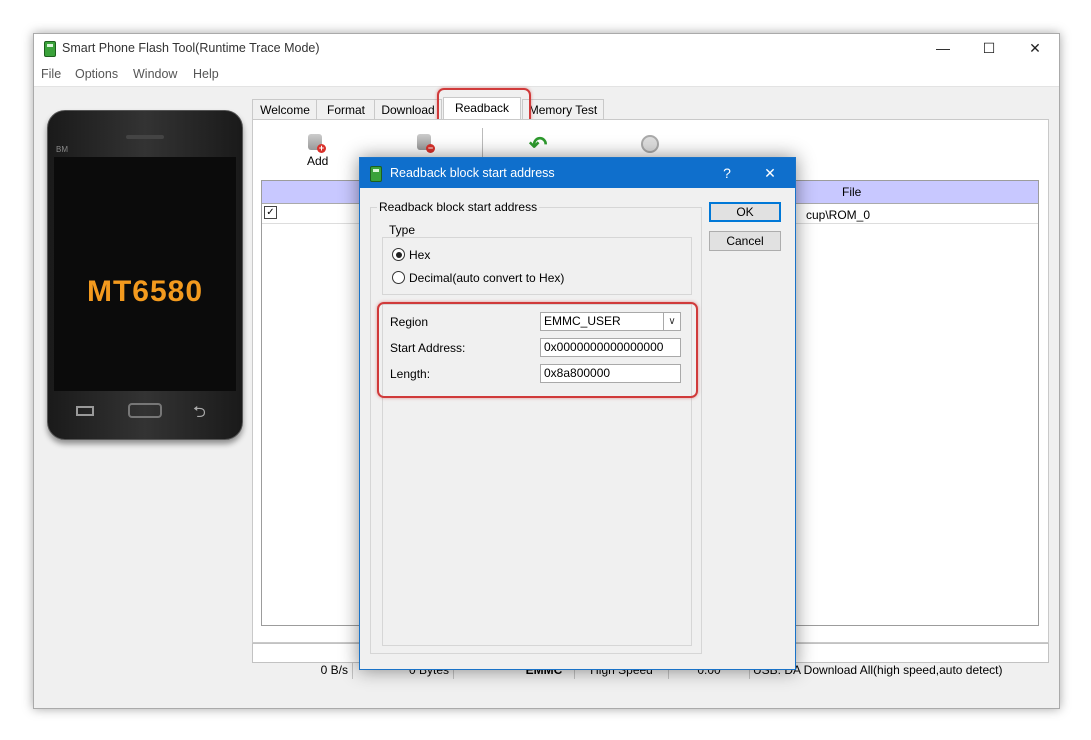 The width and height of the screenshot is (1091, 740). Describe the element at coordinates (838, 215) in the screenshot. I see `row-file: cup\ROM_0` at that location.